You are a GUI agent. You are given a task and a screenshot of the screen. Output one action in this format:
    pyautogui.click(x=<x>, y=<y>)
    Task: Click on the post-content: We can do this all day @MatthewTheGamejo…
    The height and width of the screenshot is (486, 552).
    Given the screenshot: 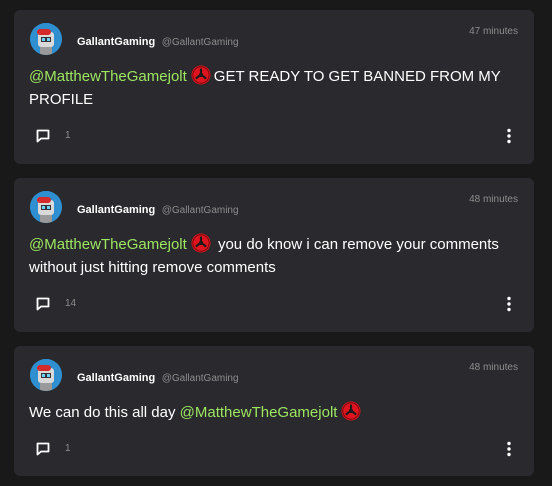 What is the action you would take?
    pyautogui.click(x=274, y=412)
    